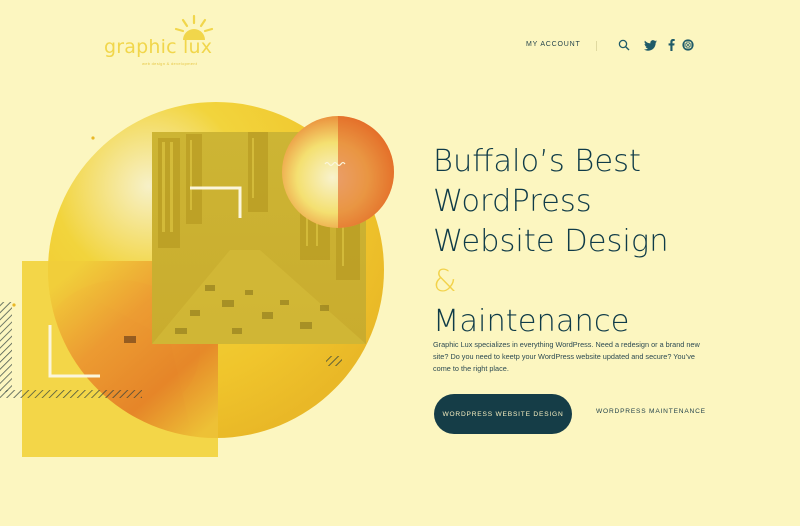 This screenshot has height=526, width=800. I want to click on twitter-icon, so click(650, 45).